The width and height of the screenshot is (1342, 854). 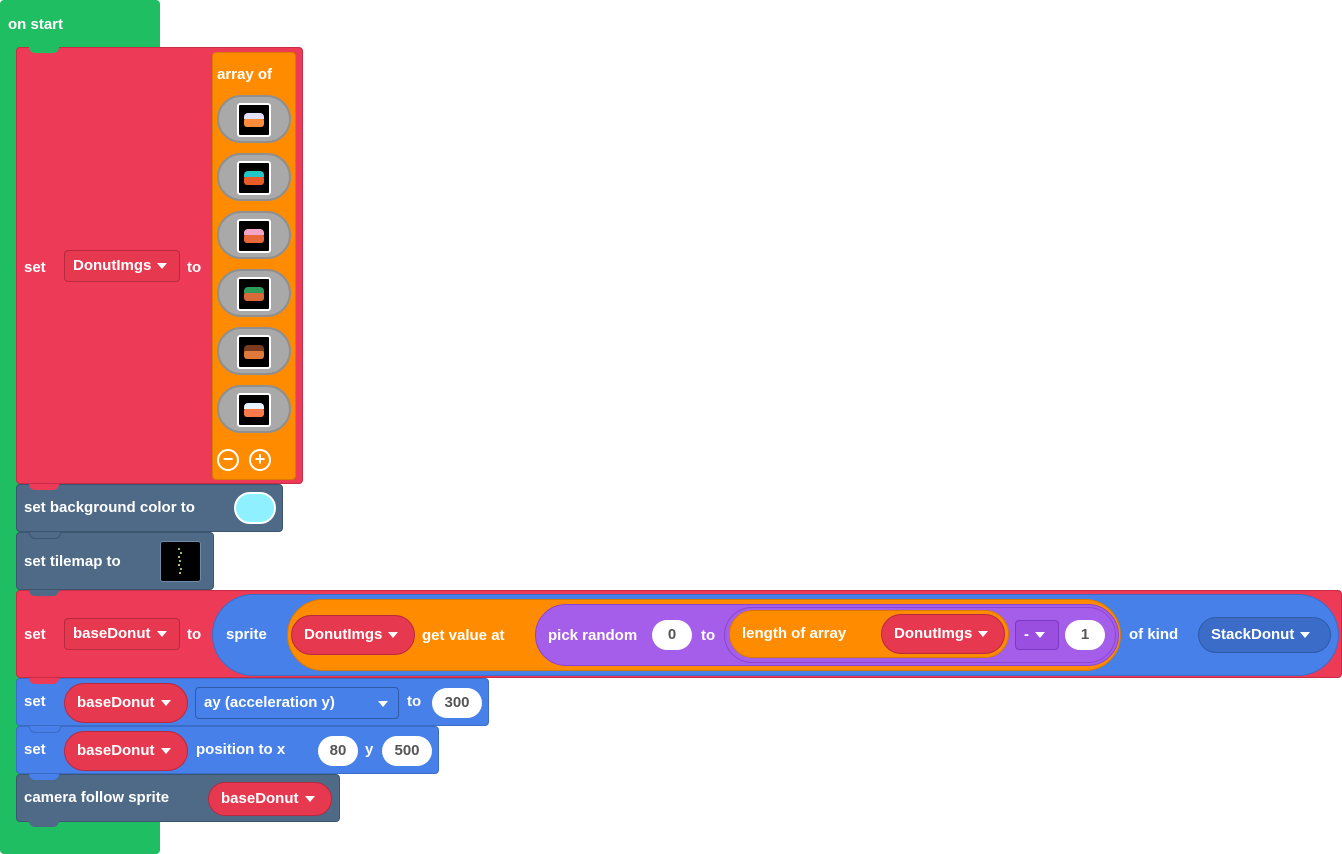 What do you see at coordinates (72, 561) in the screenshot?
I see `set-tilemap-label: set tilemap to` at bounding box center [72, 561].